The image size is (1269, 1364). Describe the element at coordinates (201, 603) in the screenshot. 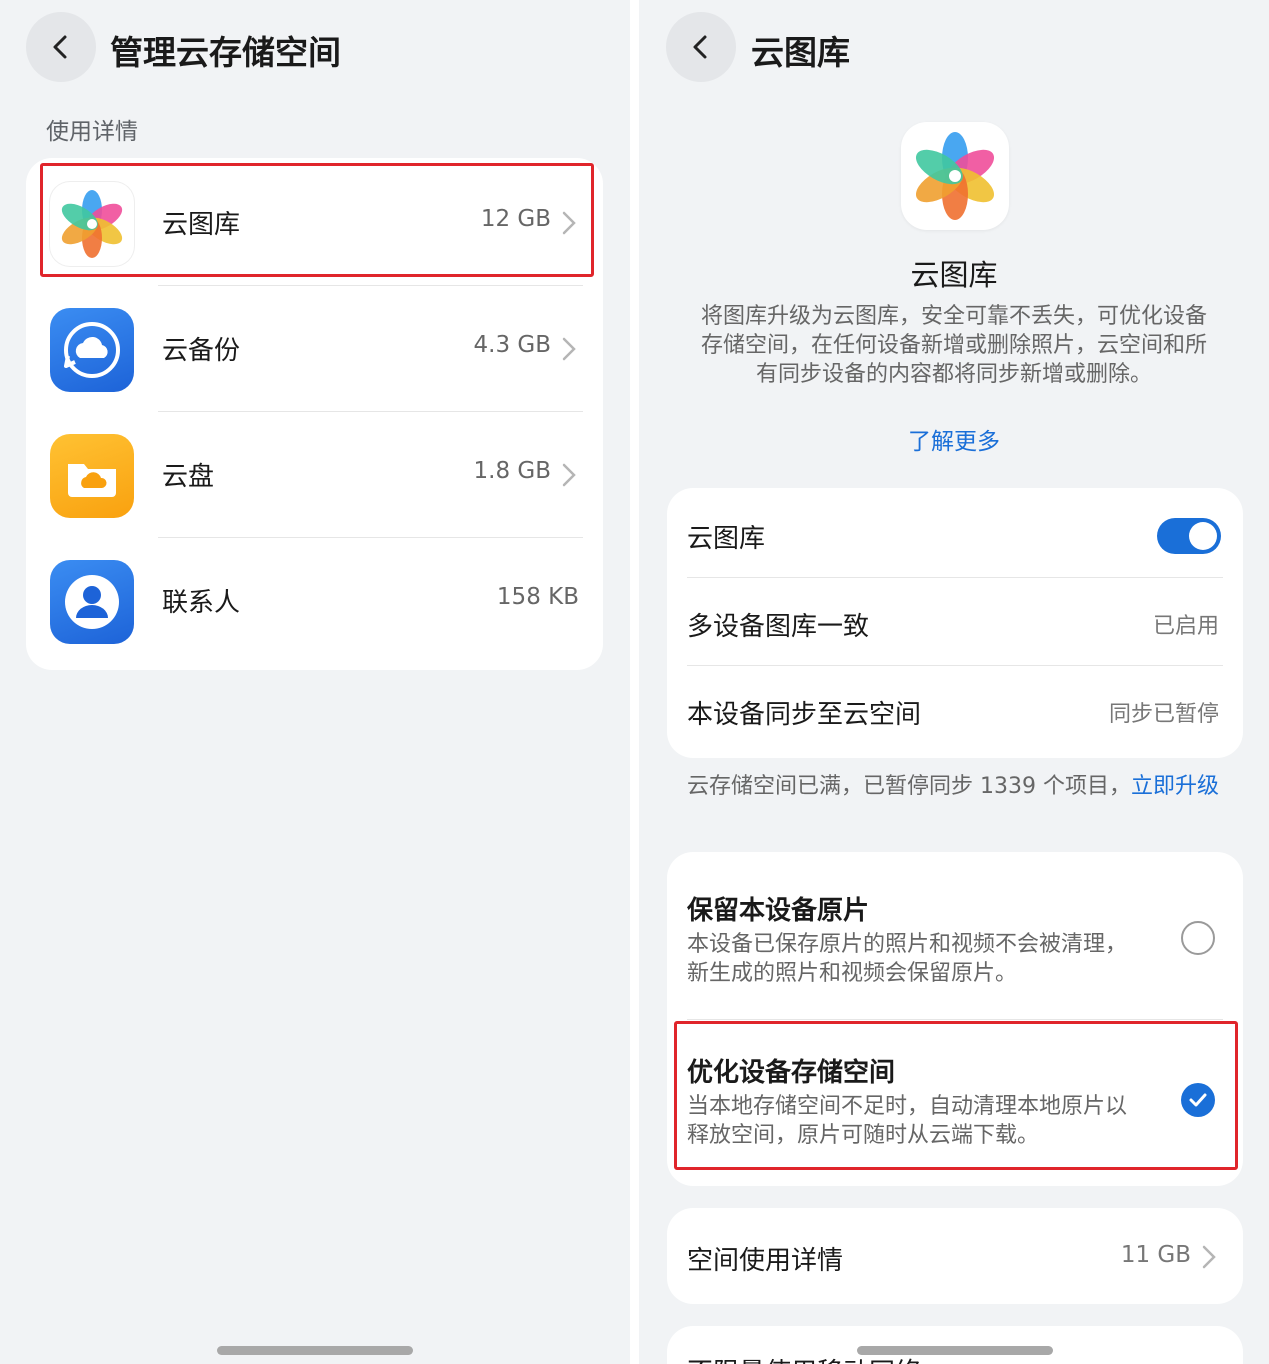

I see `item-name: 联系人` at that location.